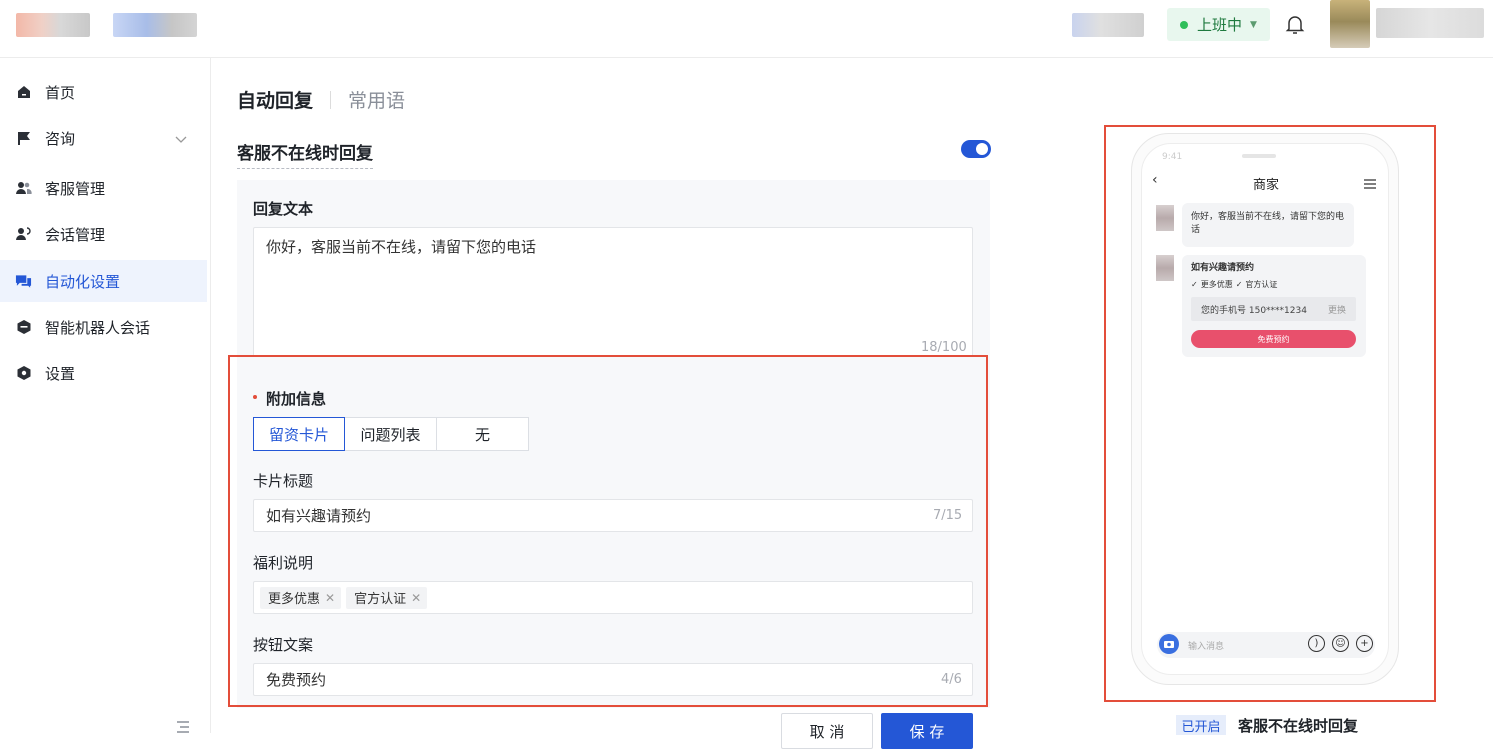  Describe the element at coordinates (60, 138) in the screenshot. I see `sidebar-item-label: 咨询` at that location.